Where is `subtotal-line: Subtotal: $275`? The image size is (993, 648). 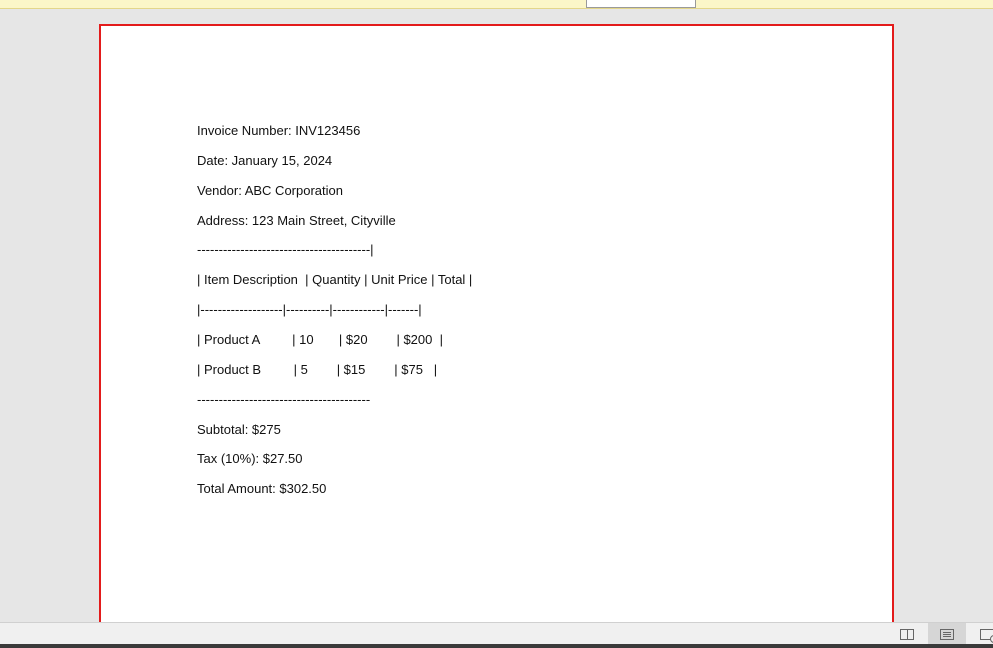
subtotal-line: Subtotal: $275 is located at coordinates (239, 429).